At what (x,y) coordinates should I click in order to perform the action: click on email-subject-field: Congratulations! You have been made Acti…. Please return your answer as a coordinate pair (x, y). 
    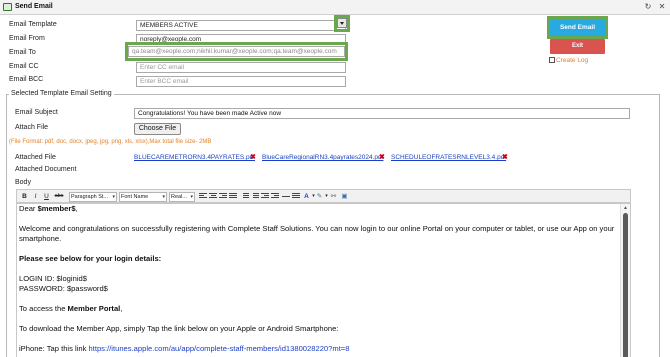
    Looking at the image, I should click on (382, 113).